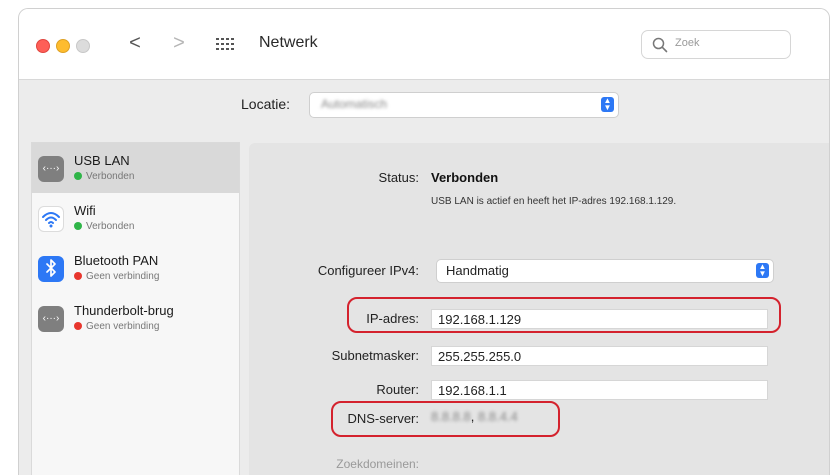 Image resolution: width=836 pixels, height=475 pixels. I want to click on dns-server-2: 8.8.4.4, so click(498, 416).